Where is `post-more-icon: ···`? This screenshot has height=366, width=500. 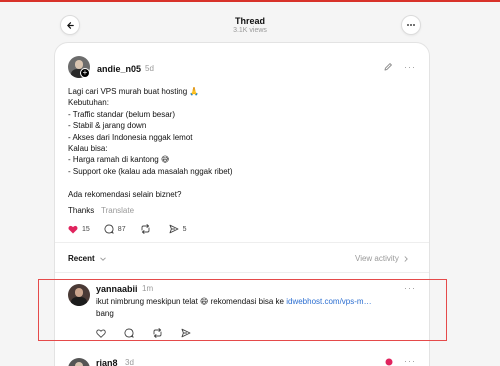 post-more-icon: ··· is located at coordinates (410, 67).